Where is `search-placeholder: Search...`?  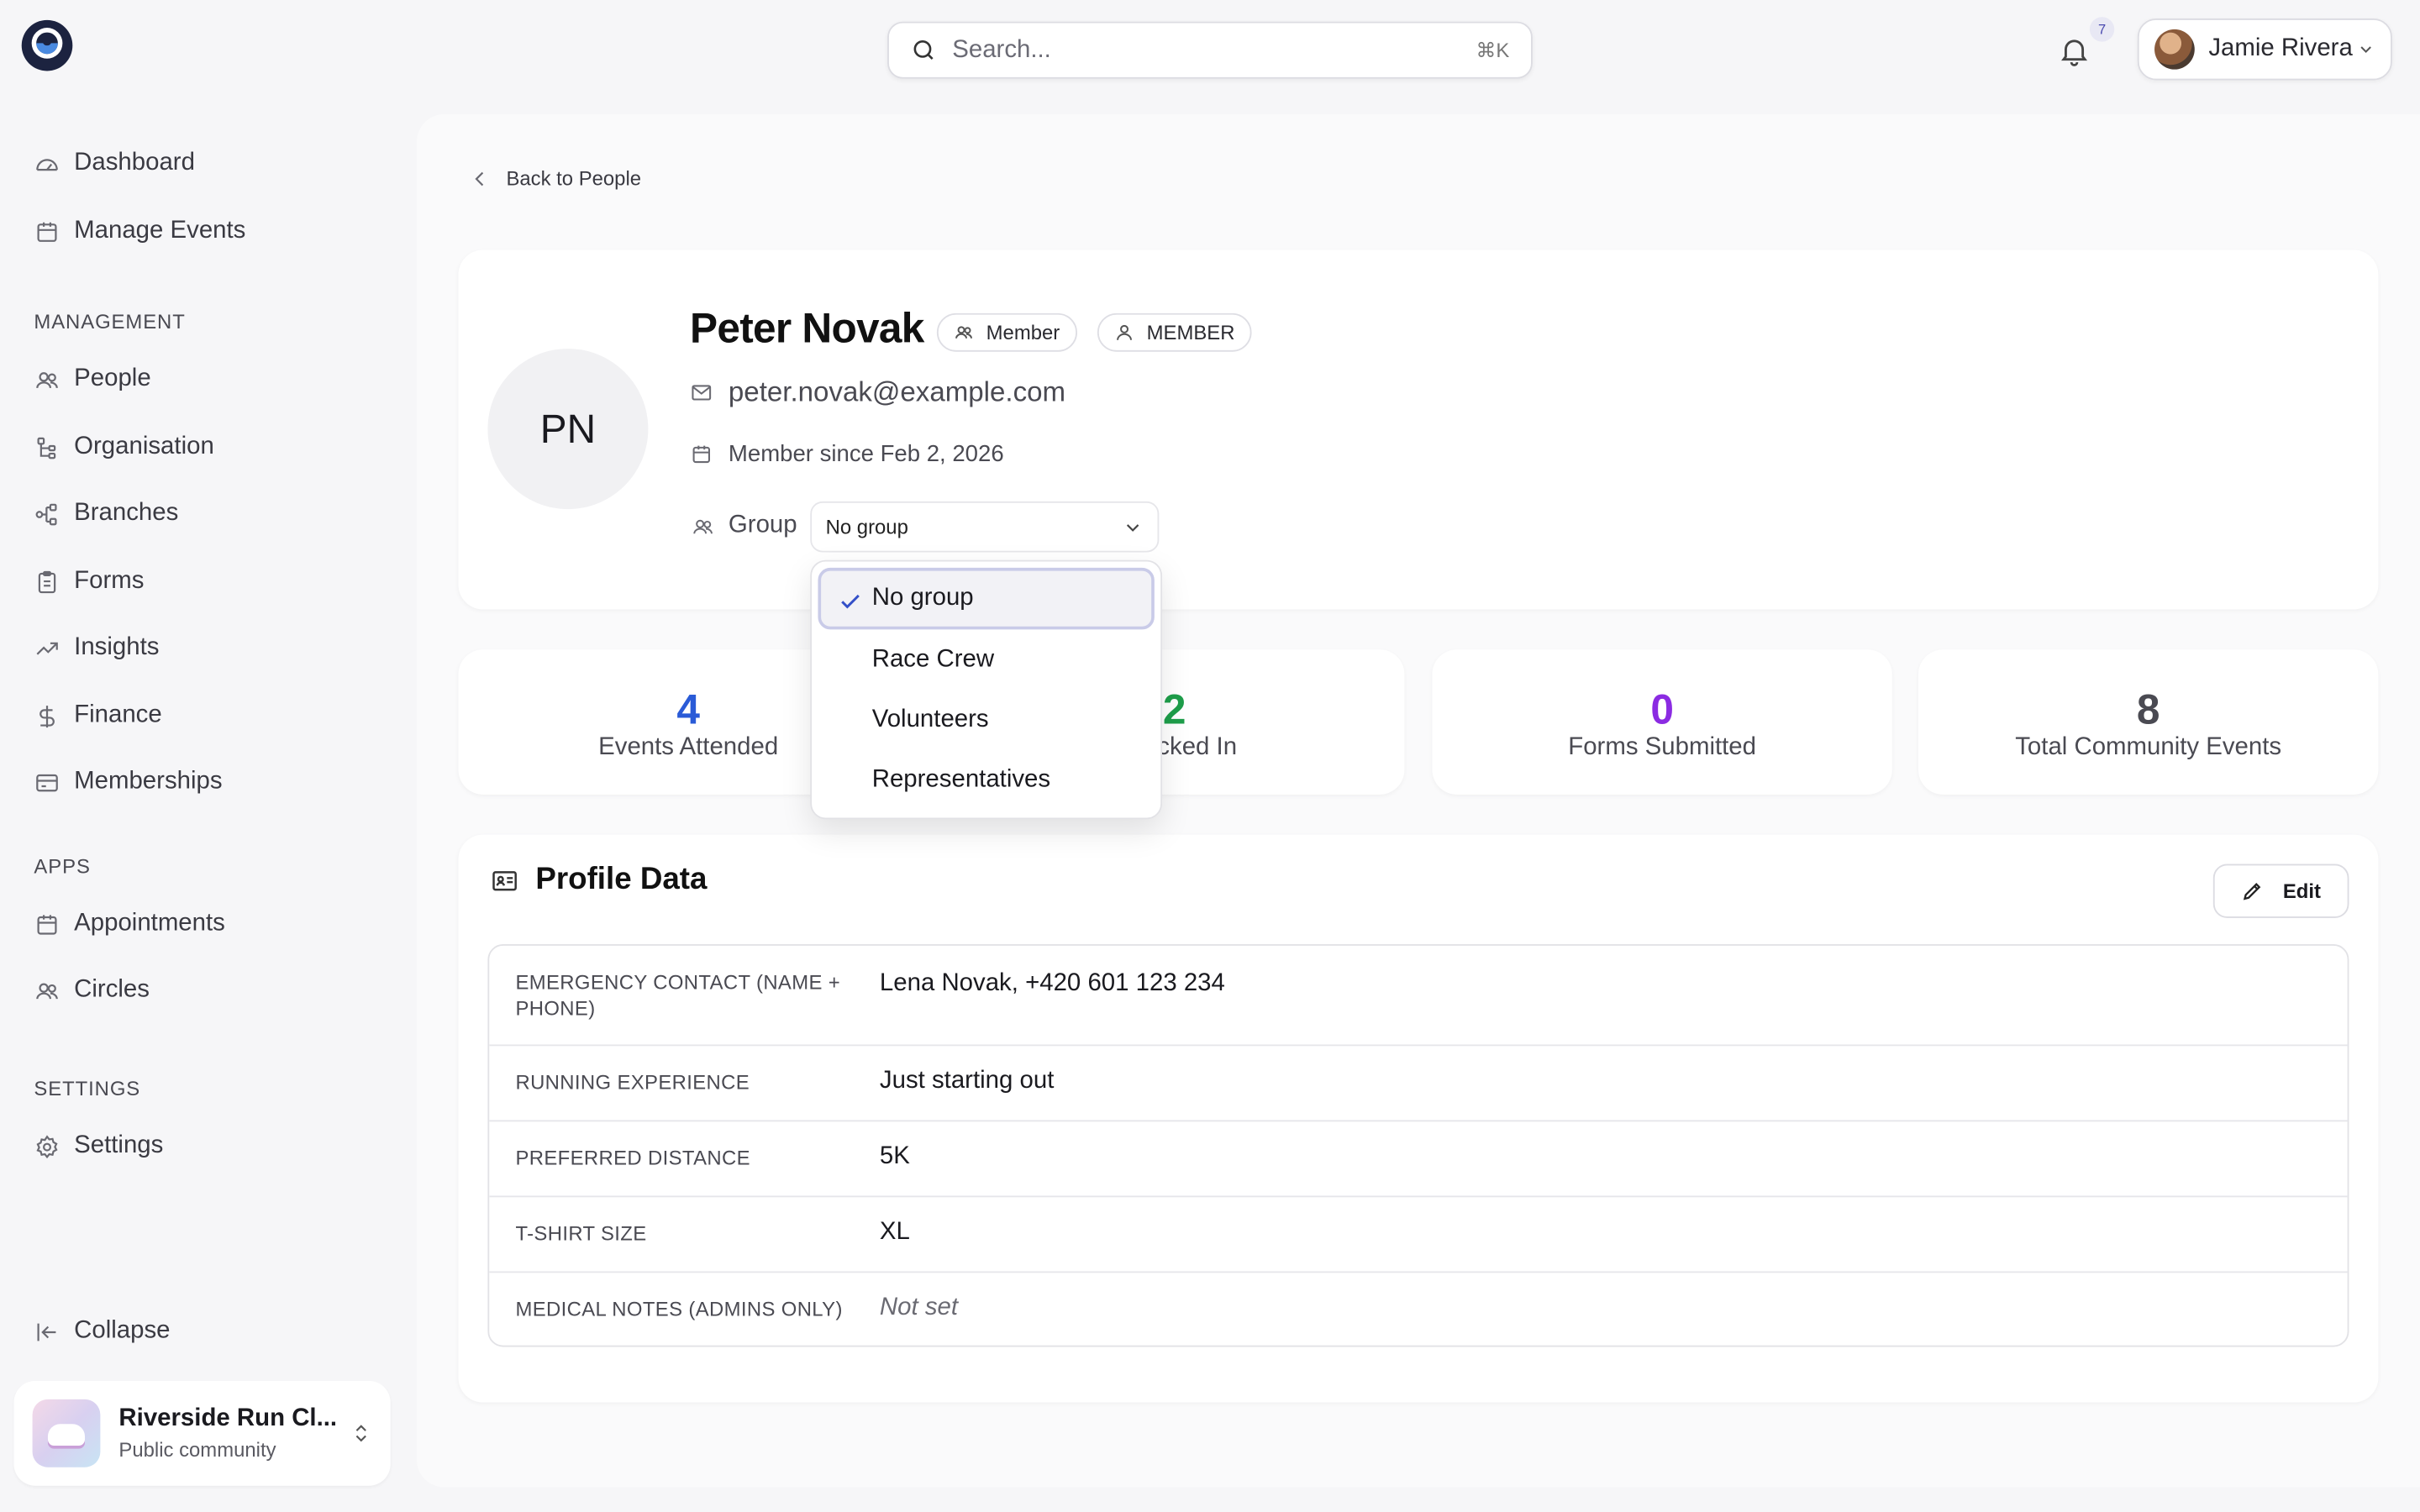 search-placeholder: Search... is located at coordinates (1001, 49).